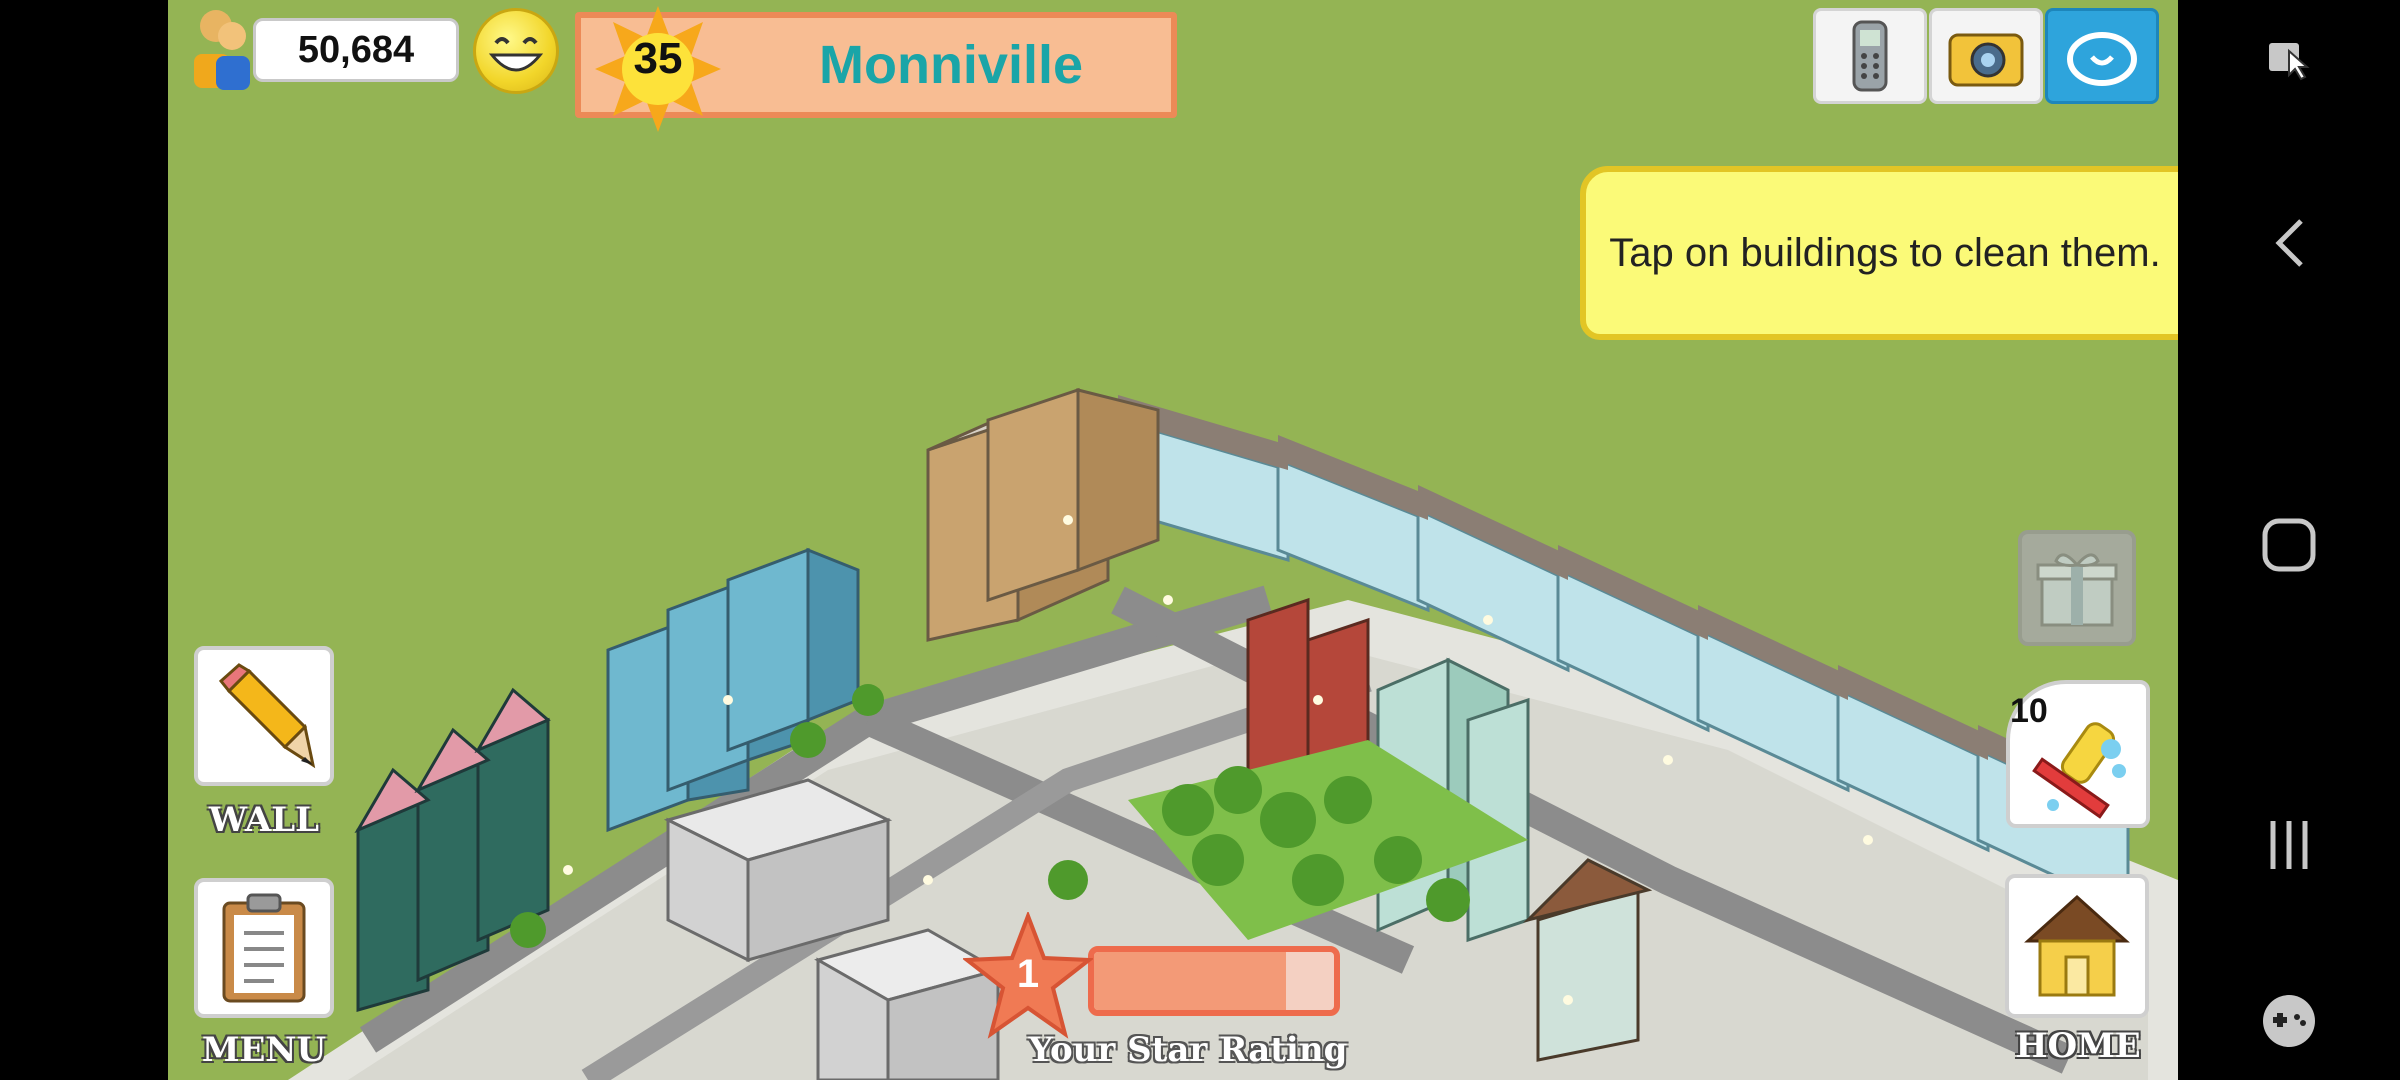 The image size is (2400, 1080). What do you see at coordinates (950, 65) in the screenshot?
I see `city-name: Monniville` at bounding box center [950, 65].